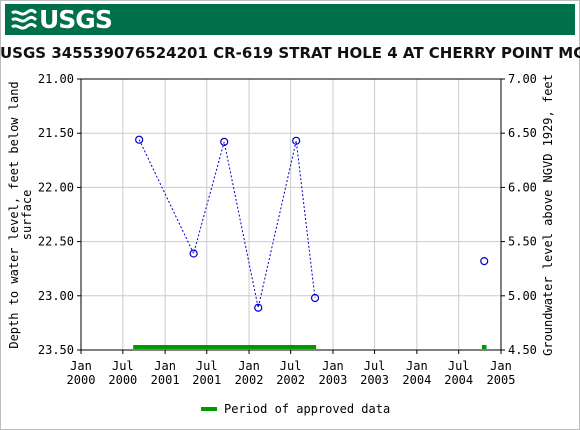 The width and height of the screenshot is (580, 430). What do you see at coordinates (501, 380) in the screenshot?
I see `x-tick-label-year: 2005` at bounding box center [501, 380].